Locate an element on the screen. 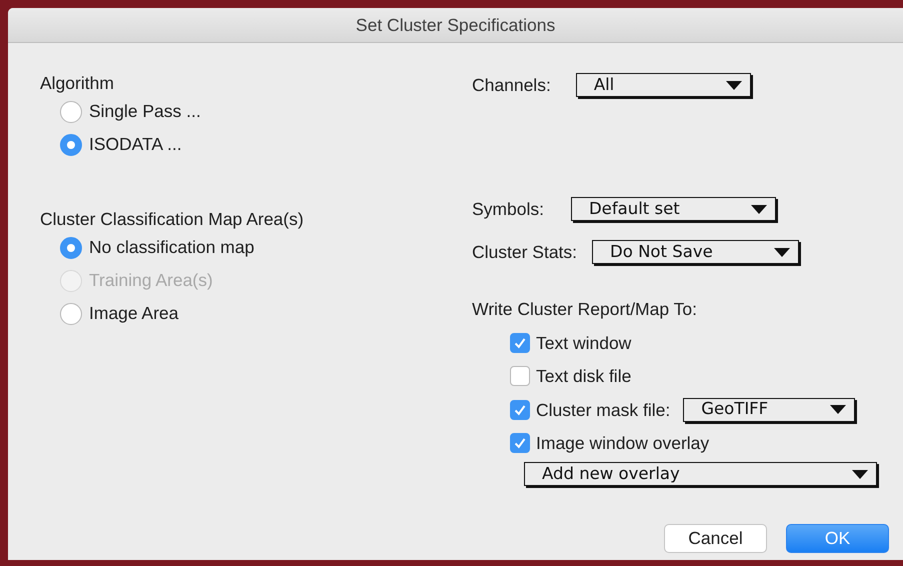 The height and width of the screenshot is (566, 903). dropdown: All is located at coordinates (663, 85).